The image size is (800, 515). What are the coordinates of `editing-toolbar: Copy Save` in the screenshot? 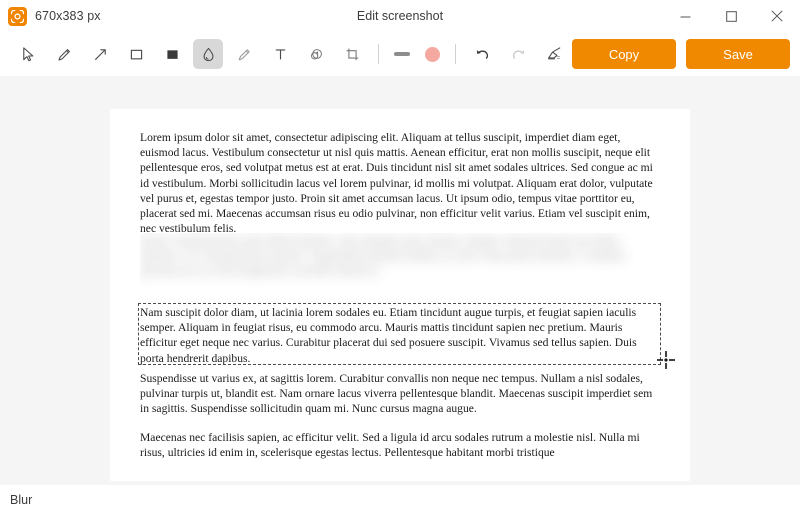 It's located at (400, 54).